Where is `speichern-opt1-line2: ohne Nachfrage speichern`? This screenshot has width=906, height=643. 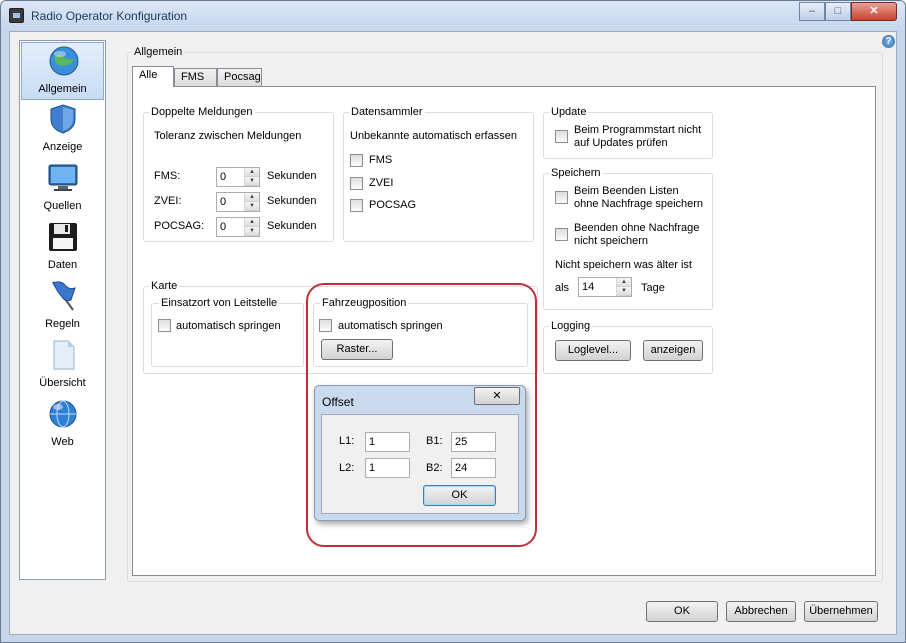
speichern-opt1-line2: ohne Nachfrage speichern is located at coordinates (639, 204).